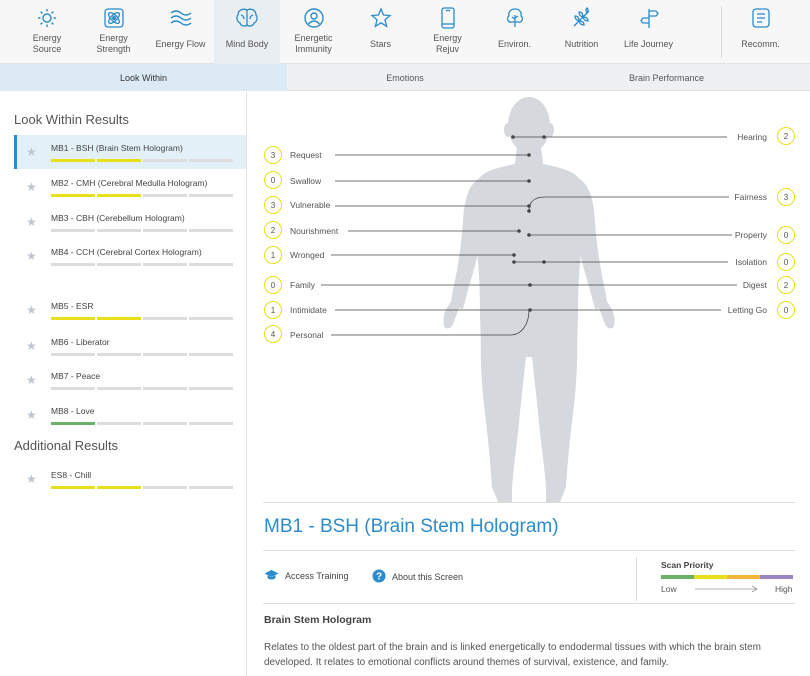 This screenshot has height=676, width=810. I want to click on wheat-icon, so click(582, 18).